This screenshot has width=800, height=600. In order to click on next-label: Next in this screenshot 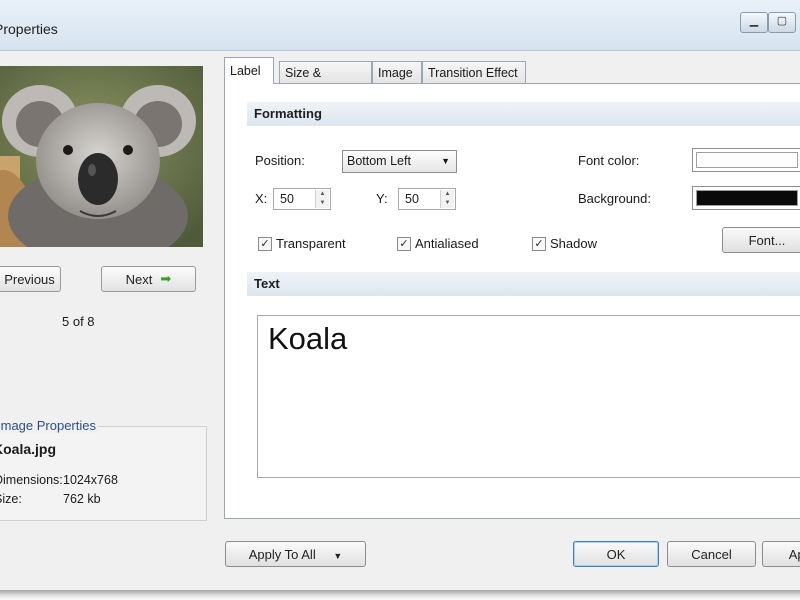, I will do `click(139, 279)`.